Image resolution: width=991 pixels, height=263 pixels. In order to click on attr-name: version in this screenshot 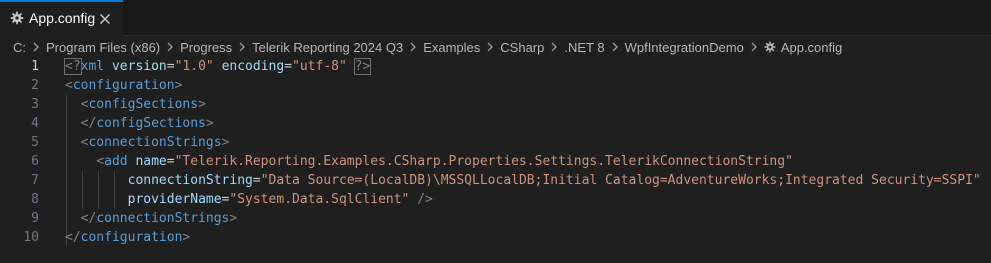, I will do `click(139, 66)`.